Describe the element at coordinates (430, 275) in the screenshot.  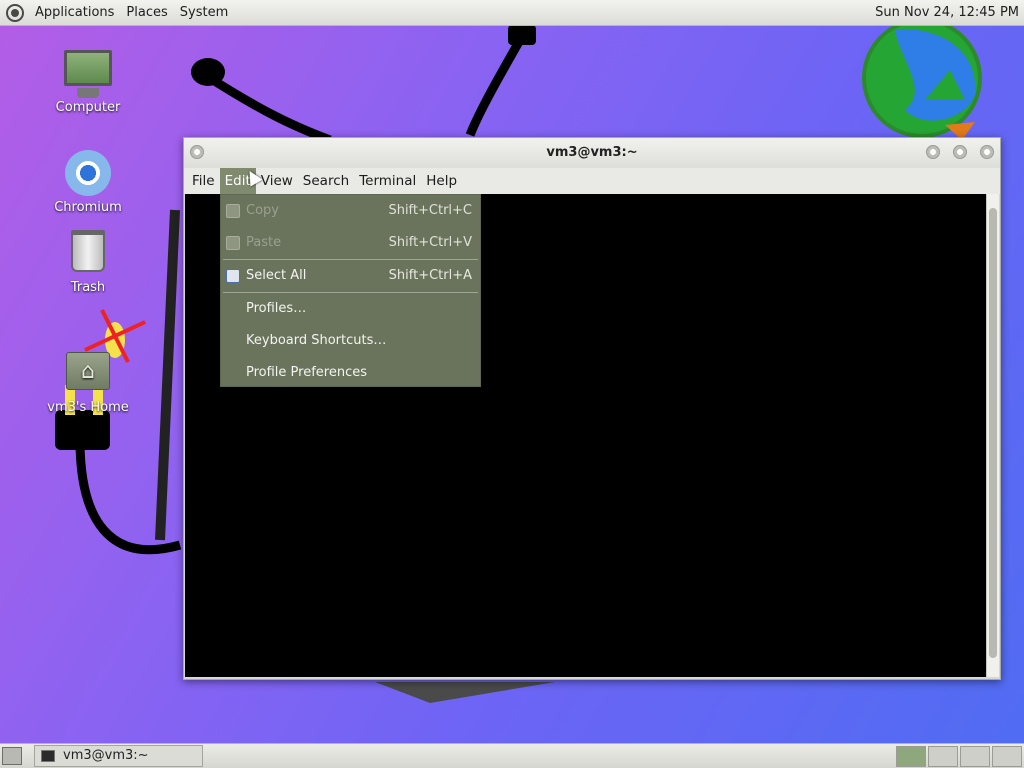
I see `menu-item-shortcut: Shift+Ctrl+A` at that location.